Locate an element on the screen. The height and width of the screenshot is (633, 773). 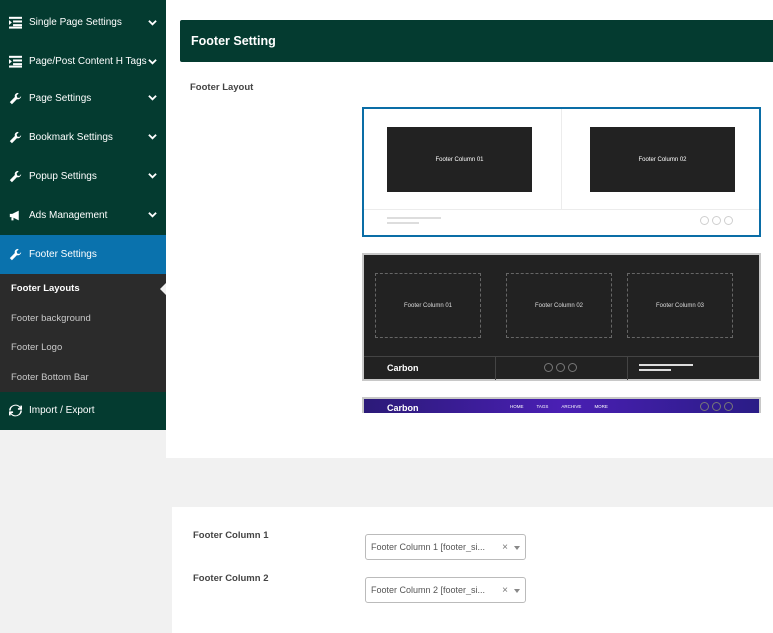
sidebar-item-page-post-content-h-tags: Page/Post Content H Tags is located at coordinates (83, 61).